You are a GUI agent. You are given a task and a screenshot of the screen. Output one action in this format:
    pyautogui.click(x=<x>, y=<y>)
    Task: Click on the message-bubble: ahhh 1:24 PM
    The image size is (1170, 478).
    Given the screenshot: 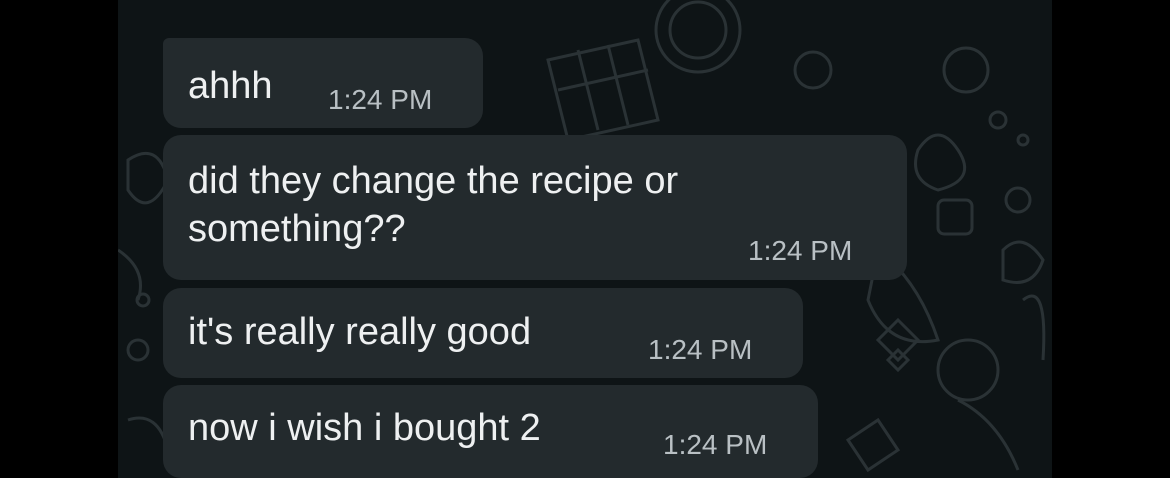 What is the action you would take?
    pyautogui.click(x=323, y=83)
    